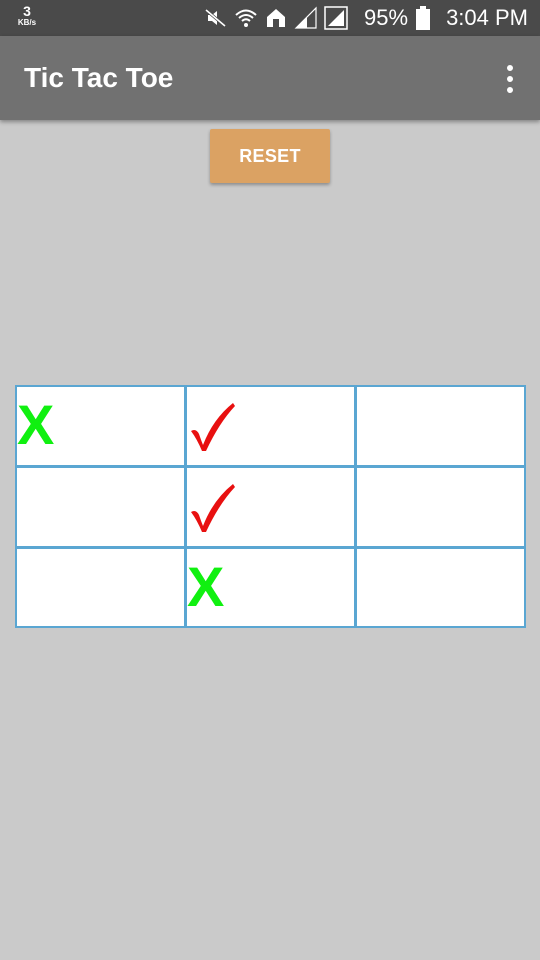 Image resolution: width=540 pixels, height=960 pixels. I want to click on board-cell-2-1: X, so click(270, 587).